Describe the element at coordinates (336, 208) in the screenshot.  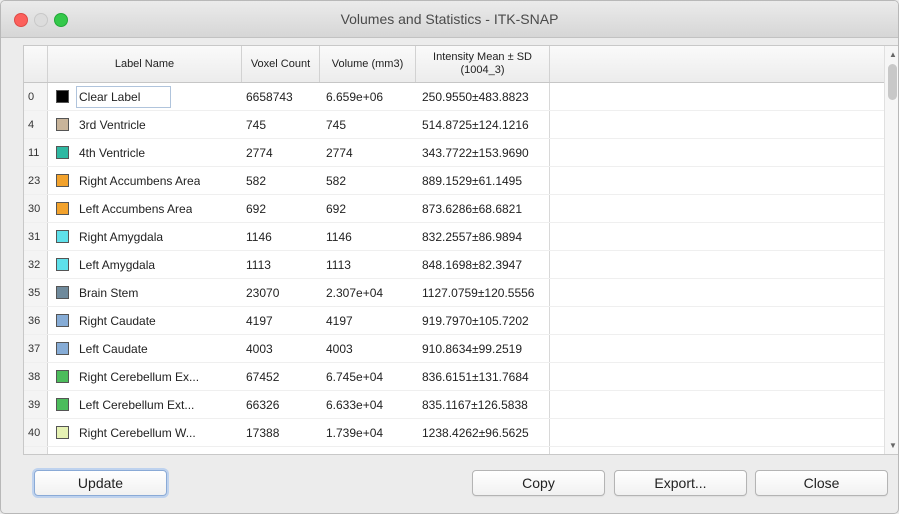
I see `volume-cell: 692` at that location.